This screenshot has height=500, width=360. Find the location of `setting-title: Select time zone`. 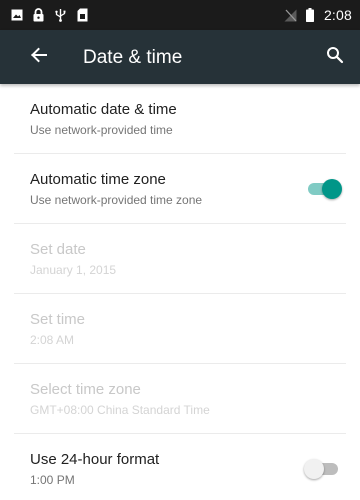

setting-title: Select time zone is located at coordinates (85, 389).